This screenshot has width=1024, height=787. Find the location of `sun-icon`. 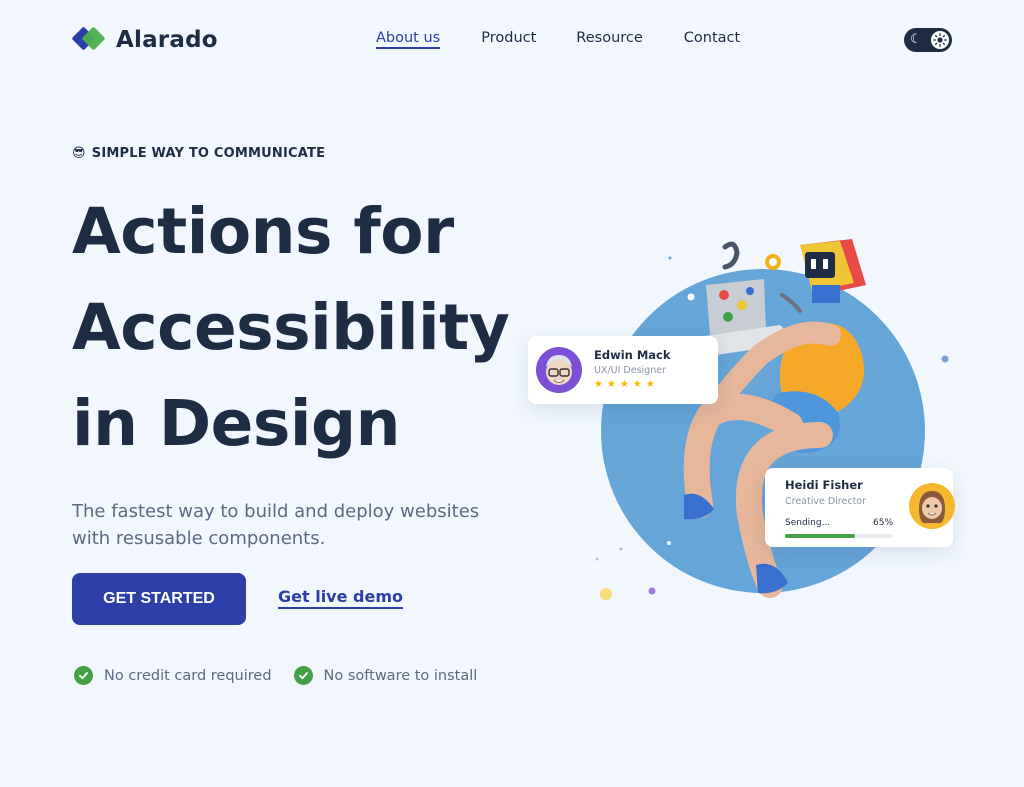

sun-icon is located at coordinates (940, 40).